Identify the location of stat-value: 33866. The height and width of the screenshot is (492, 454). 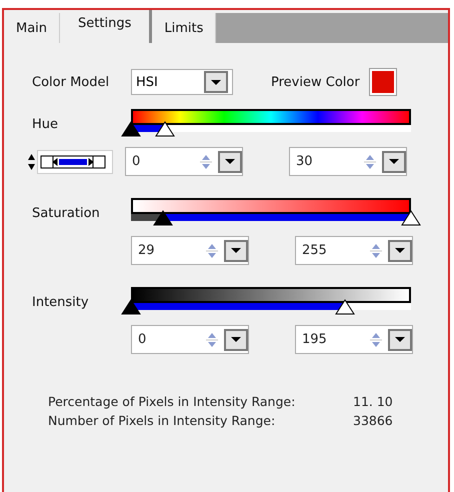
(373, 420).